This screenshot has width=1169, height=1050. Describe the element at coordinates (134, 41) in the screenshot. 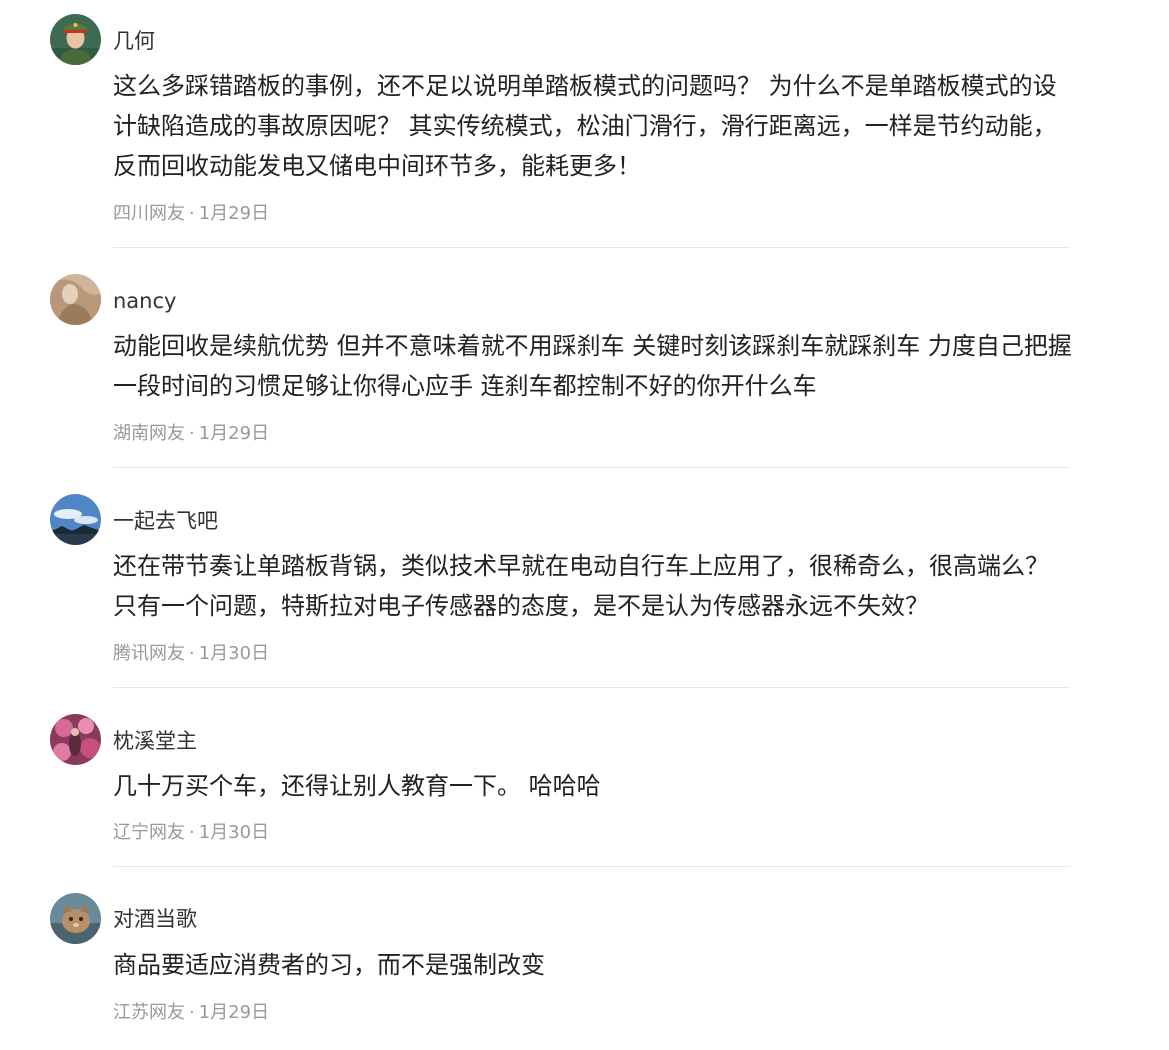

I see `username: 几何` at that location.